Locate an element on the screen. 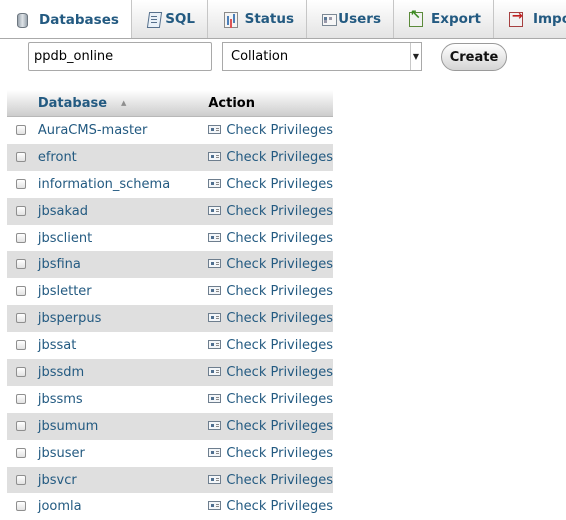  database-name-link: jbsperpus is located at coordinates (116, 318).